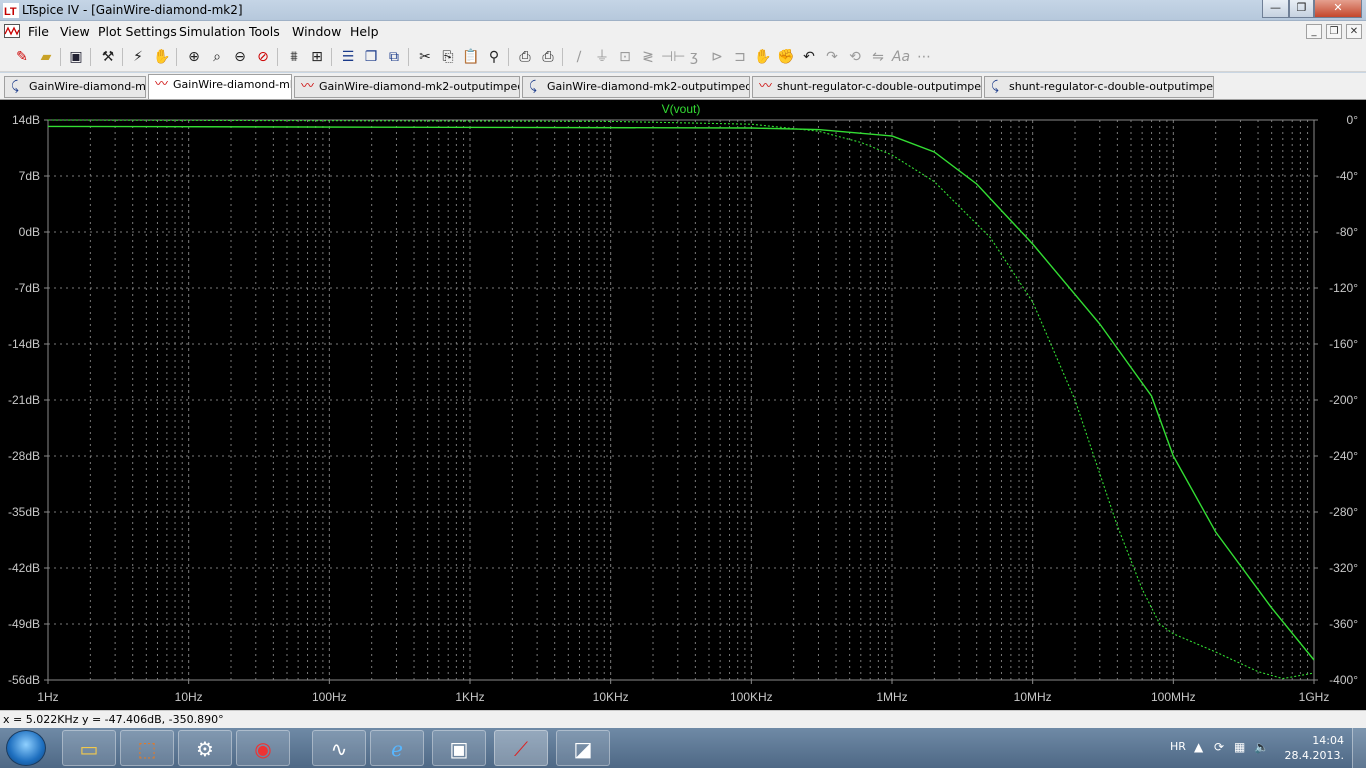 The width and height of the screenshot is (1366, 768). What do you see at coordinates (832, 57) in the screenshot?
I see `redo-icon: ↷` at bounding box center [832, 57].